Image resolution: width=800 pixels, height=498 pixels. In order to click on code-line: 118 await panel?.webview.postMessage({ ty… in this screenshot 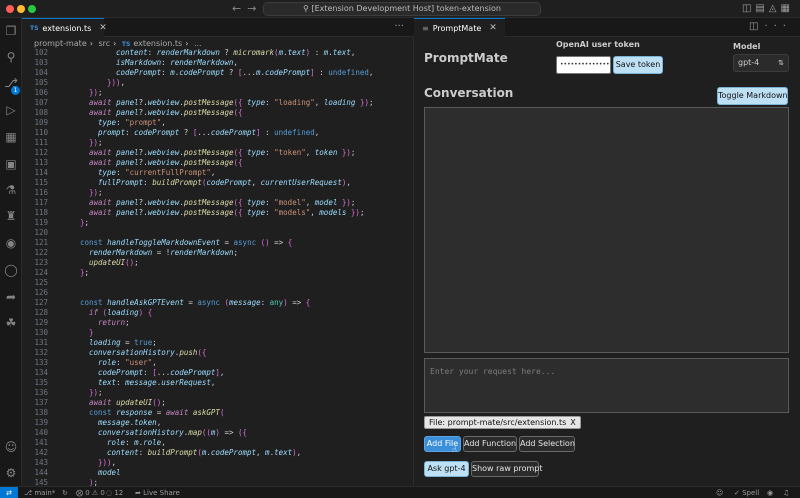, I will do `click(218, 213)`.